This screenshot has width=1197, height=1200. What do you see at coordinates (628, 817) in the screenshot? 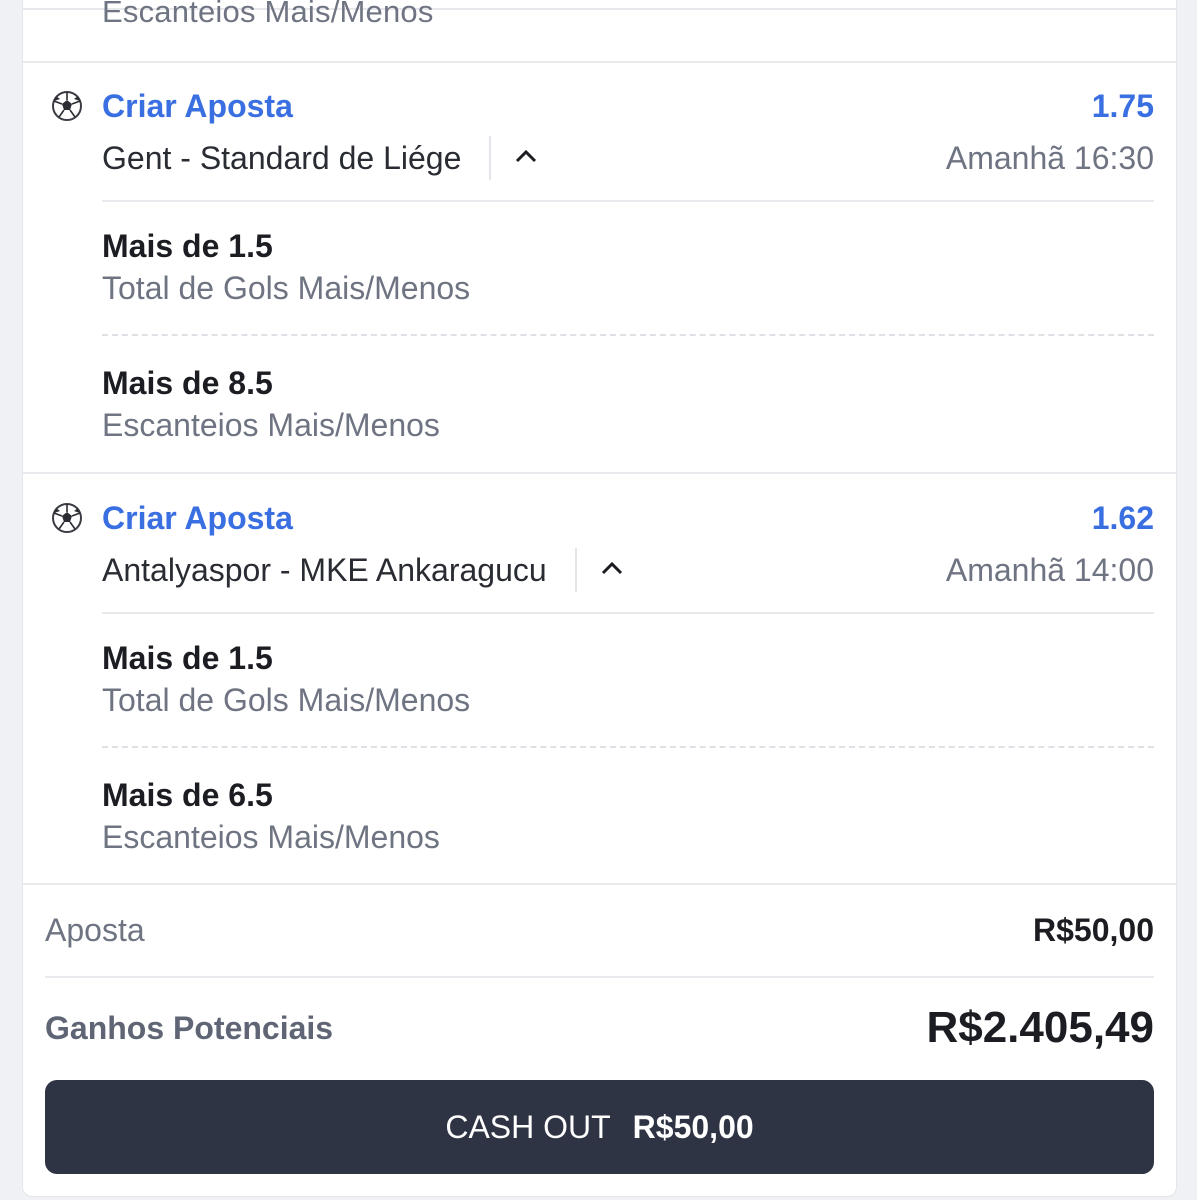
I see `selection-item: Mais de 6.5 Escanteios Mais/Menos` at bounding box center [628, 817].